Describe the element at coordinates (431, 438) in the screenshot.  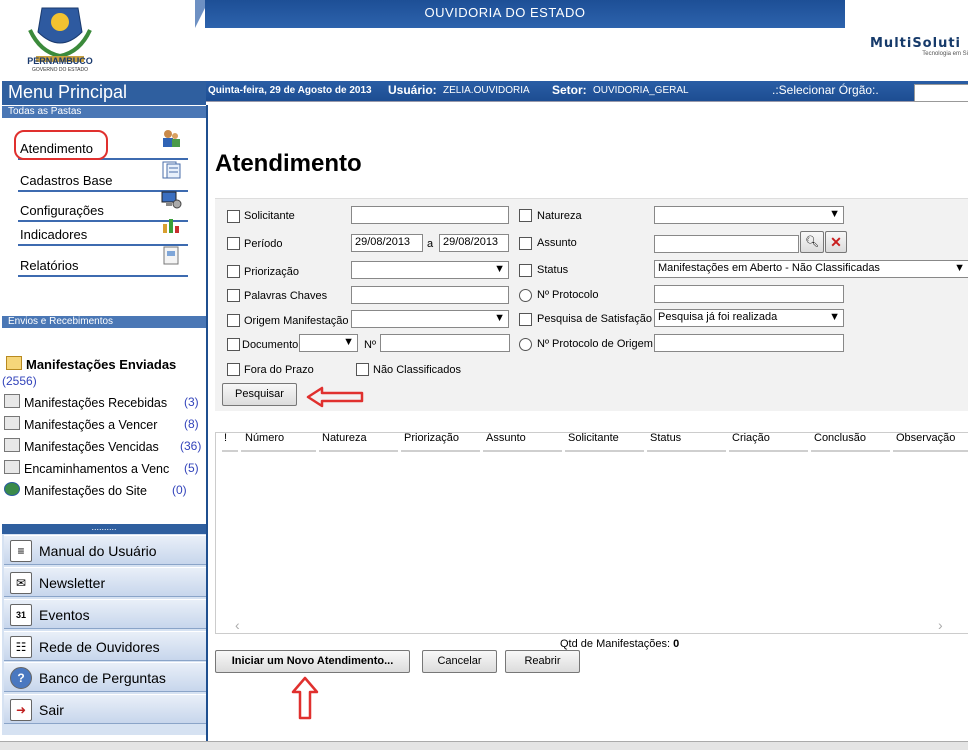
I see `column-header: Priorização` at that location.